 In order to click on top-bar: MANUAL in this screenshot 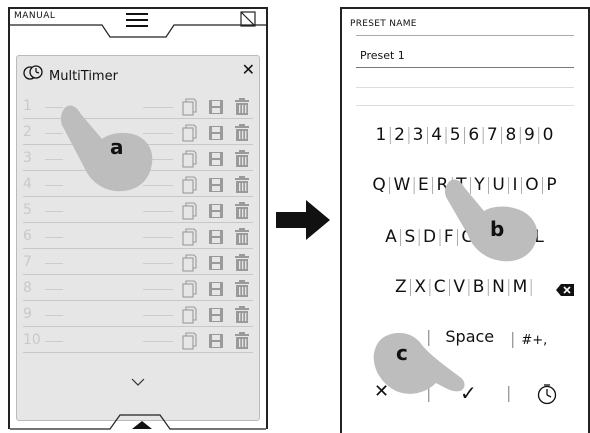, I will do `click(138, 24)`.